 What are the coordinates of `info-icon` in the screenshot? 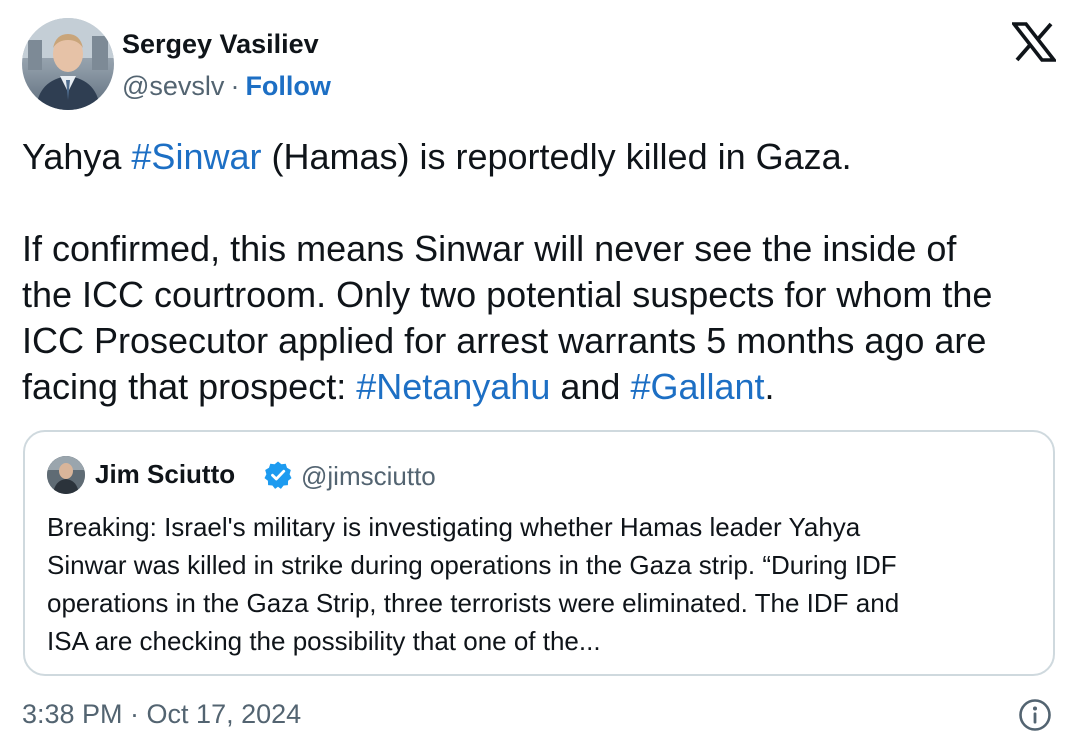 It's located at (1035, 715).